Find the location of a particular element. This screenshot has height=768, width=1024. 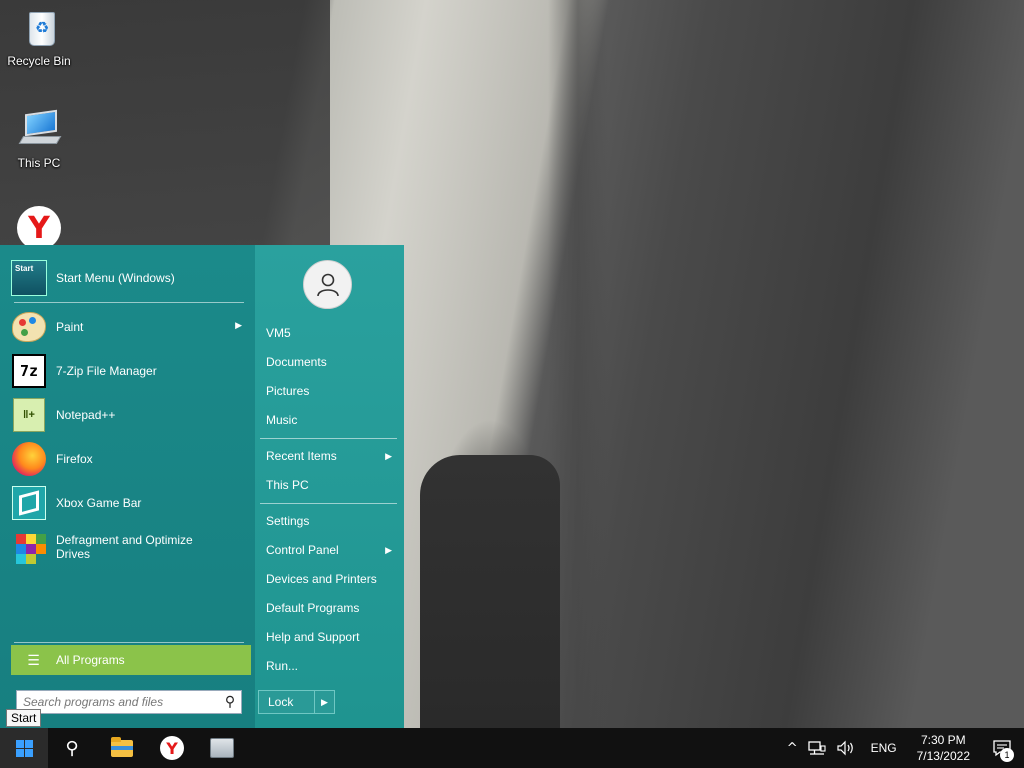

system-tray: ^ ENG 7:30 PM 7/13/2022 1 is located at coordinates (903, 748).